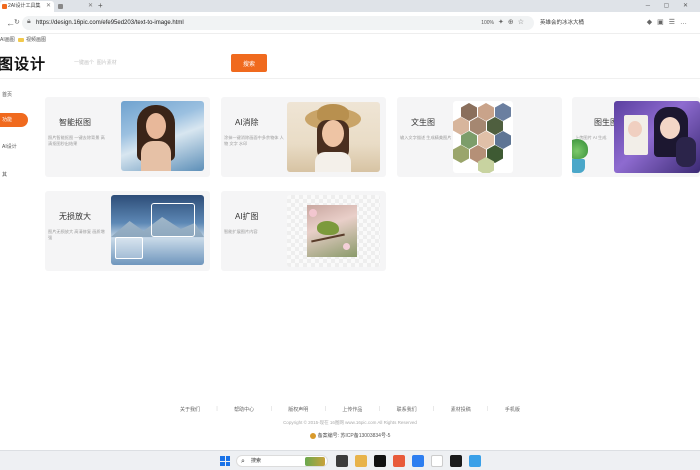 This screenshot has height=470, width=700. I want to click on tool-card-image-to-image: 图生图 上传图片 AI 生成, so click(636, 137).